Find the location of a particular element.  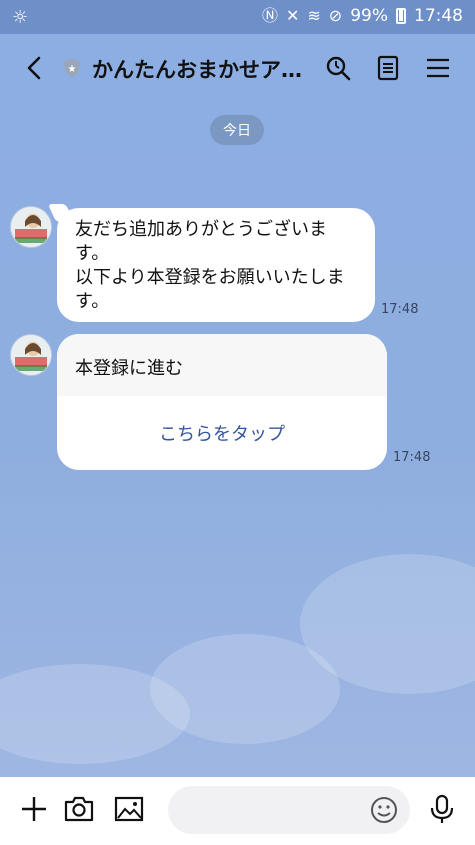

microphone-icon is located at coordinates (442, 808).